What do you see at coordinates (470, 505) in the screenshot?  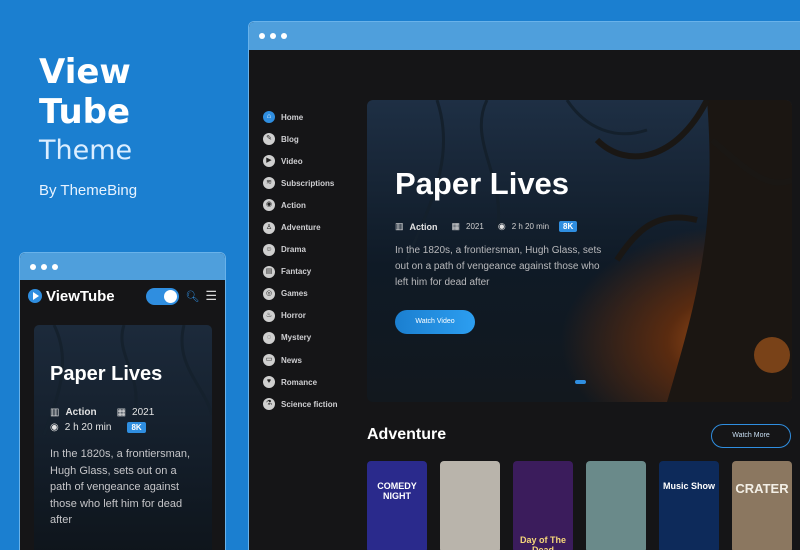 I see `poster-astronaut` at bounding box center [470, 505].